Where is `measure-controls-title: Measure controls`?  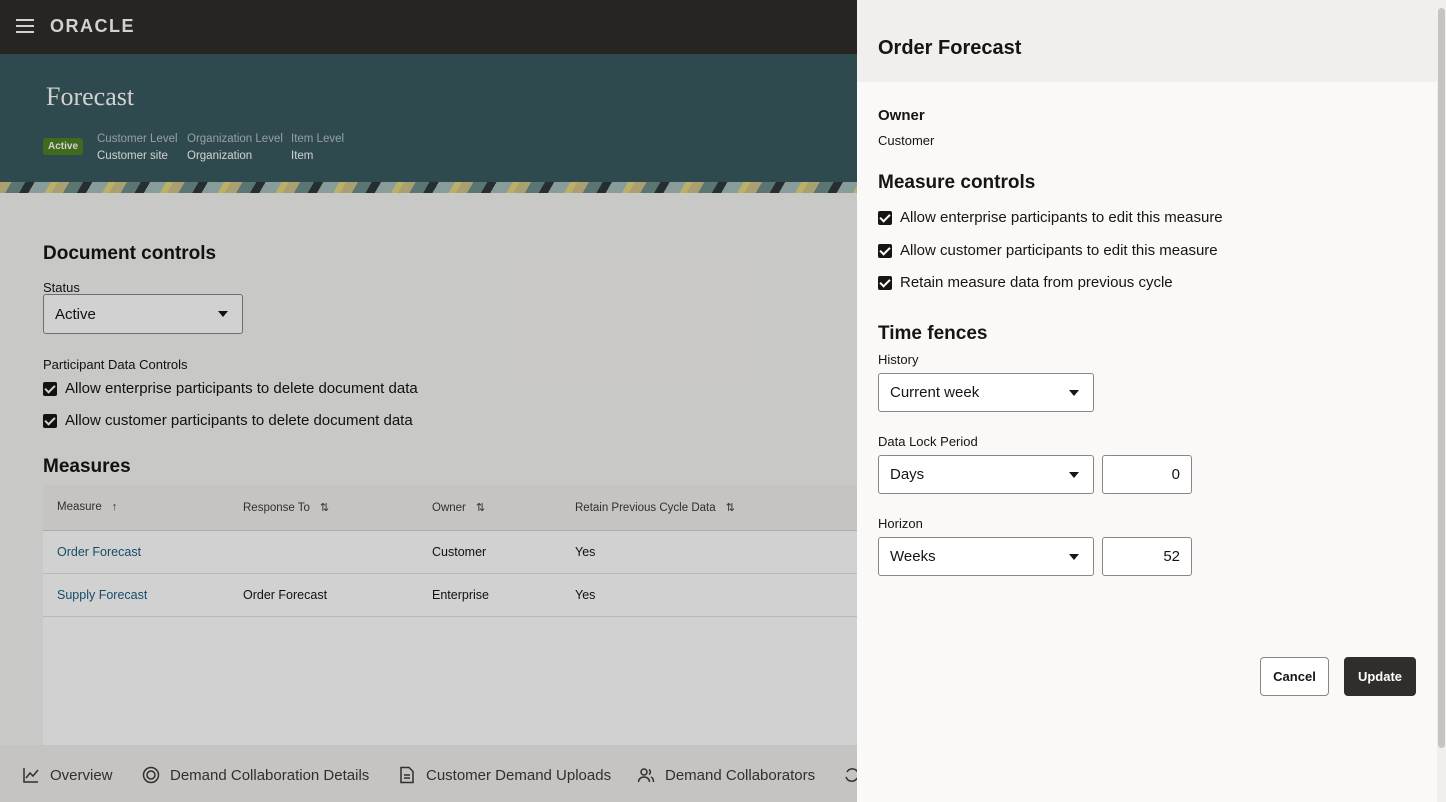 measure-controls-title: Measure controls is located at coordinates (957, 182).